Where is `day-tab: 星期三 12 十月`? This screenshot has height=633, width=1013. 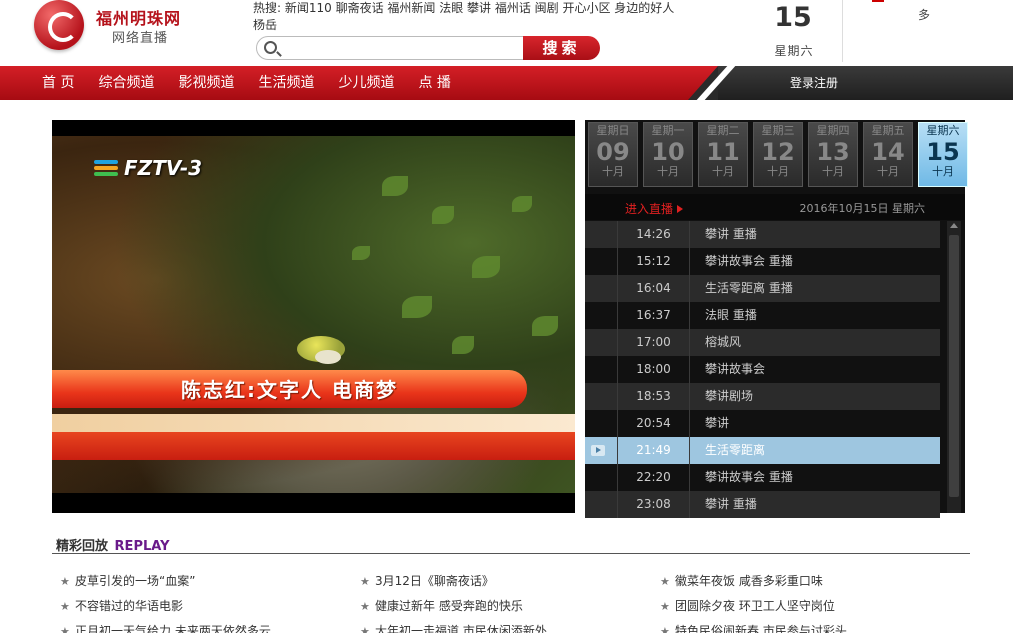
day-tab: 星期三 12 十月 is located at coordinates (778, 154).